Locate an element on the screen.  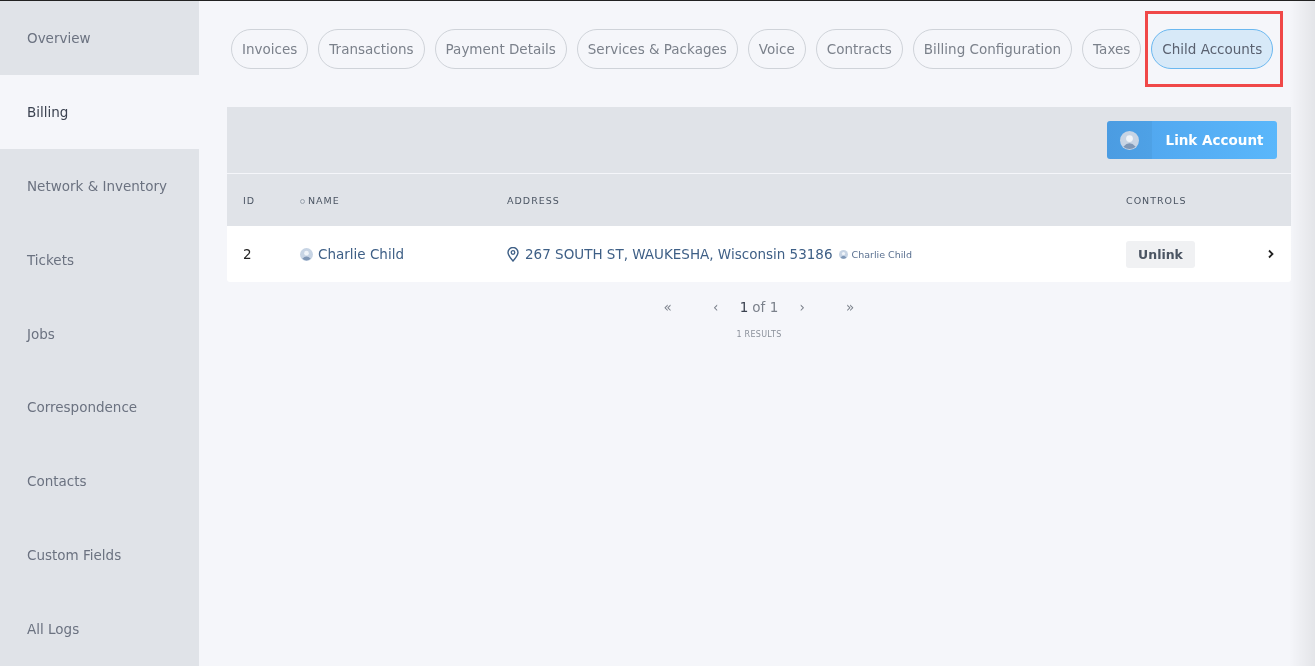
column-header: ID is located at coordinates (250, 200).